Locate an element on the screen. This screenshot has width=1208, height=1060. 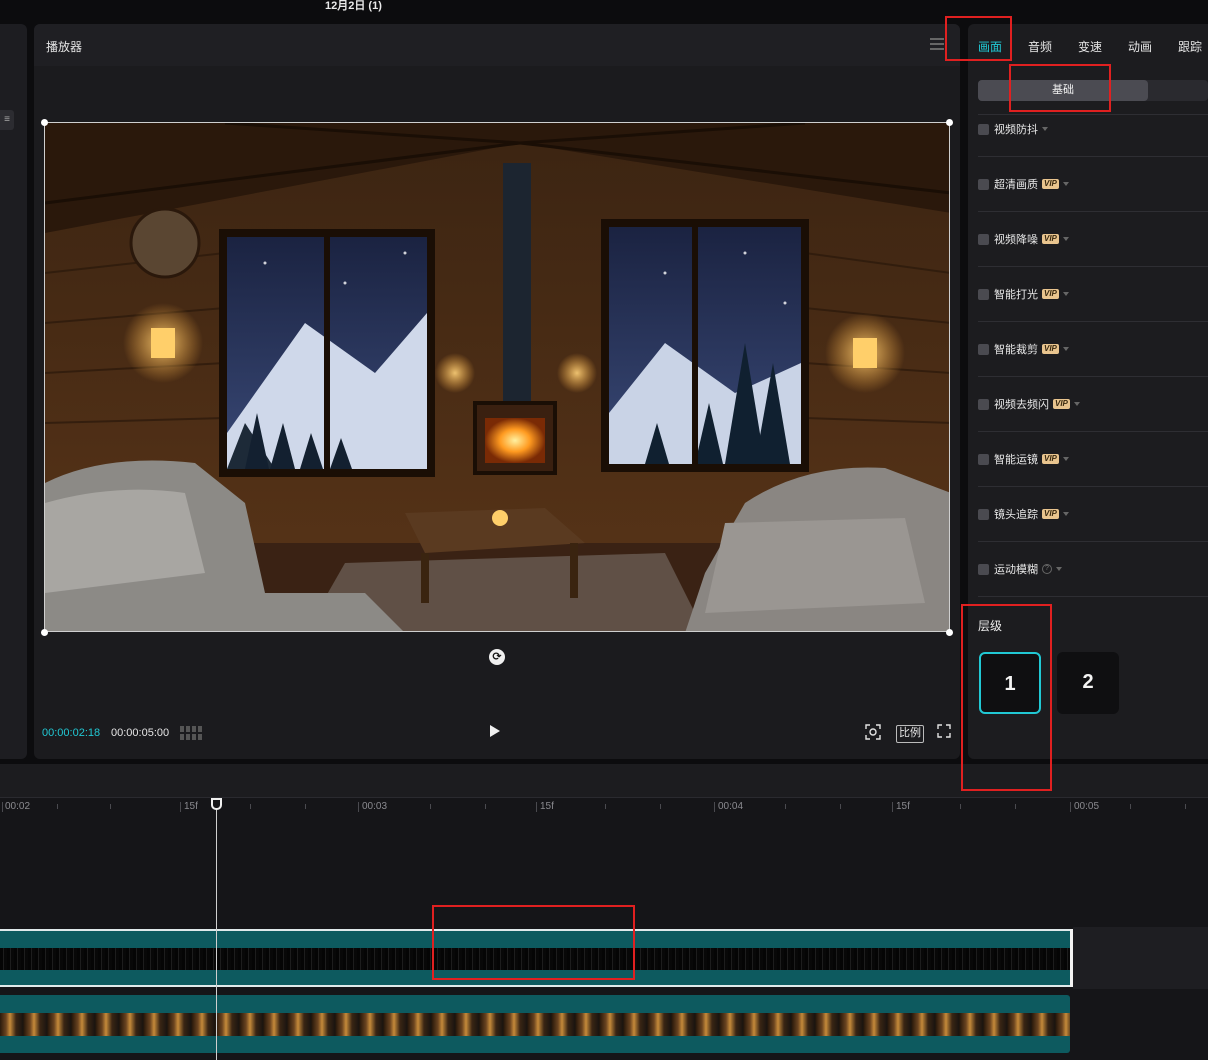
tab-tracking: 跟踪 is located at coordinates (1190, 46).